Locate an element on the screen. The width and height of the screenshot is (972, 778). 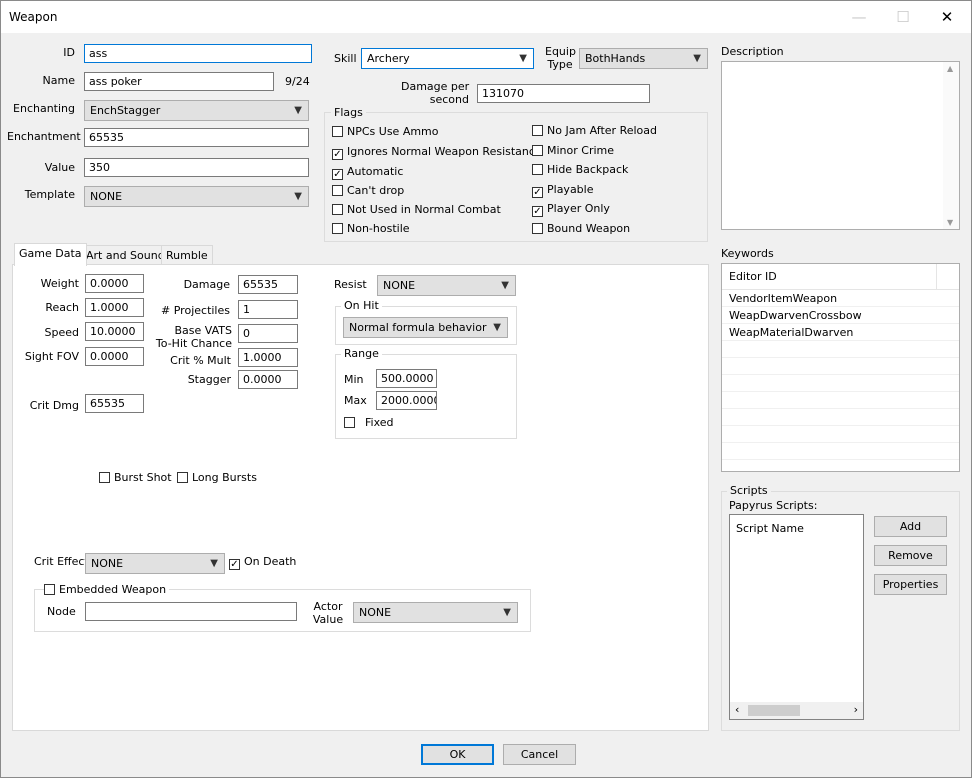
keywords-header: Editor ID is located at coordinates (840, 277).